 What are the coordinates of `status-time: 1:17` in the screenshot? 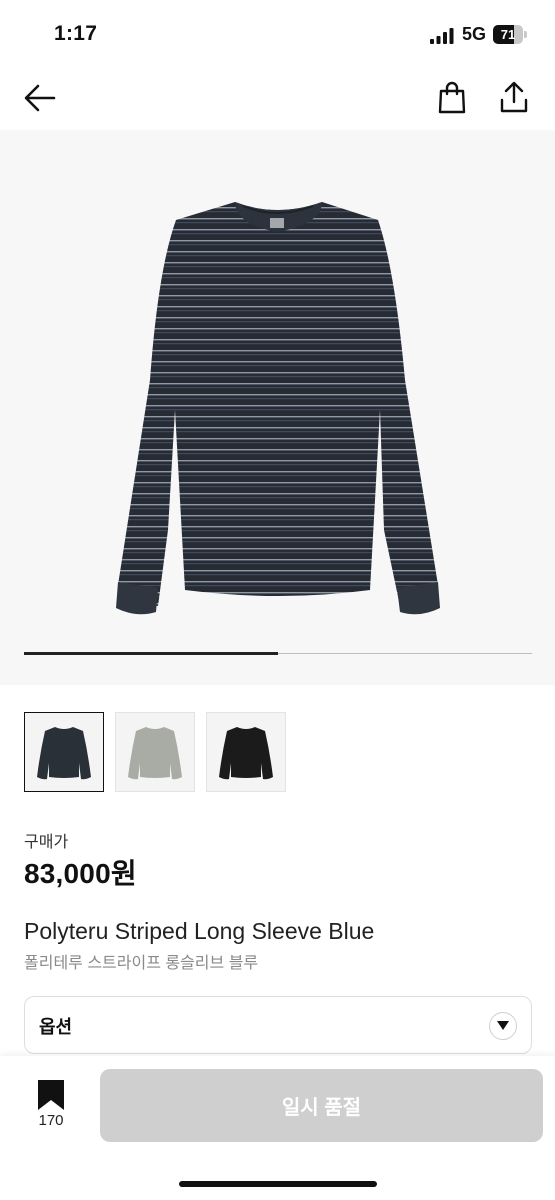 It's located at (76, 33).